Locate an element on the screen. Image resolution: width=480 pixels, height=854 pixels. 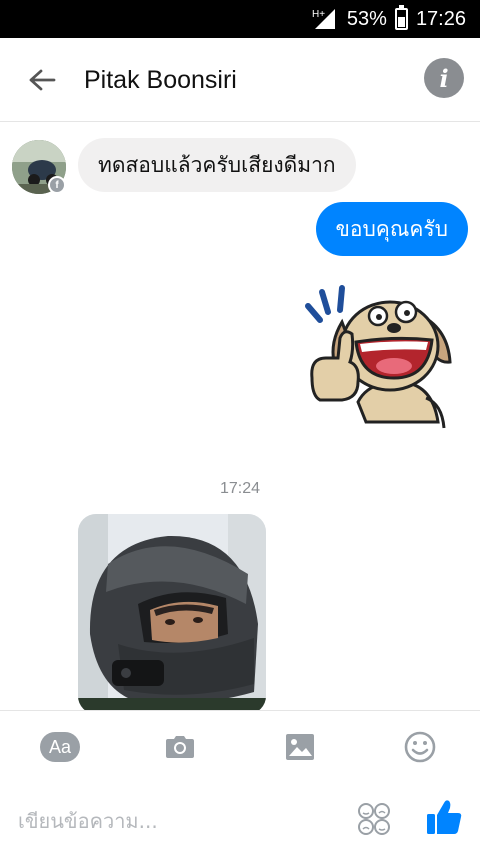
helmet-selfie-photo is located at coordinates (172, 612).